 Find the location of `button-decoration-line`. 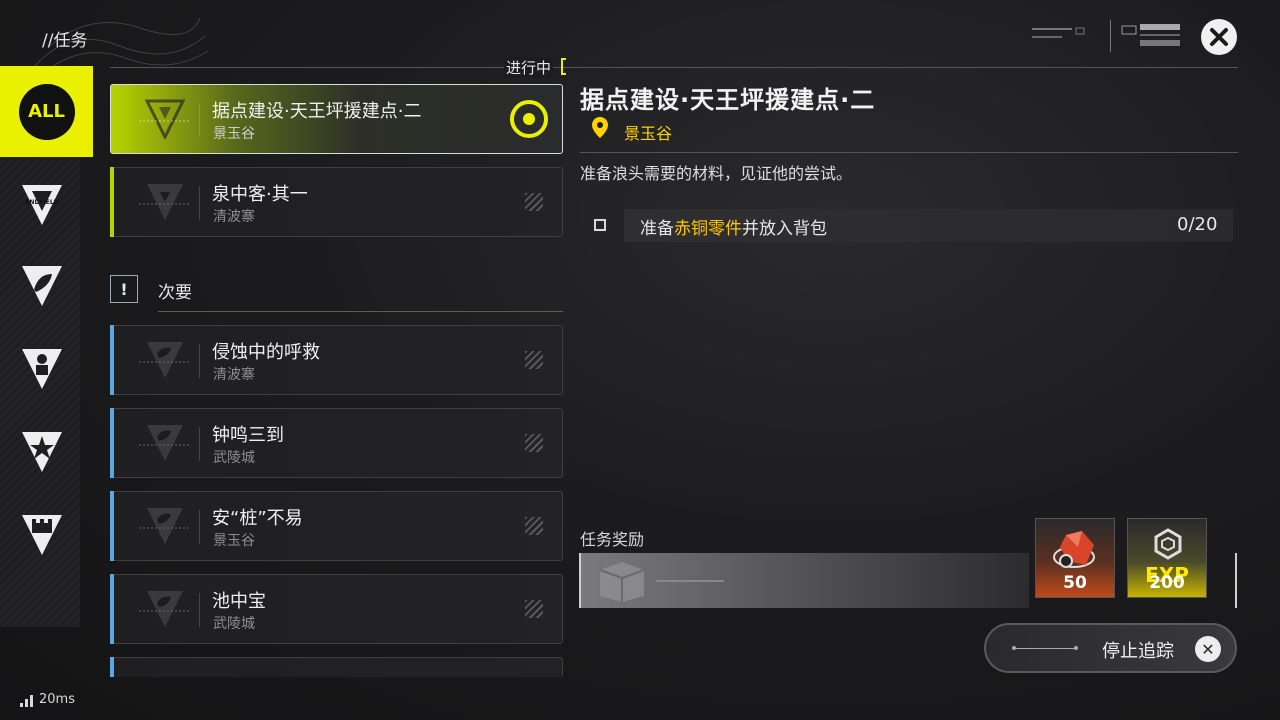

button-decoration-line is located at coordinates (1045, 648).